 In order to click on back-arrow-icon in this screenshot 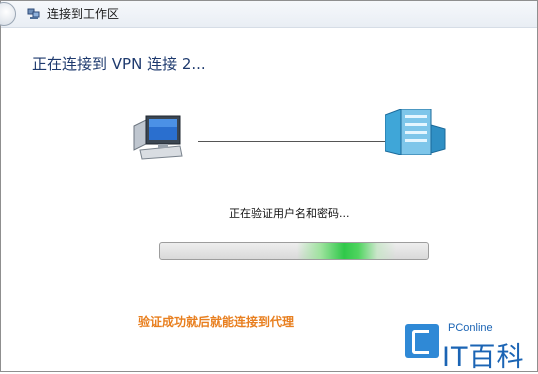, I will do `click(8, 14)`.